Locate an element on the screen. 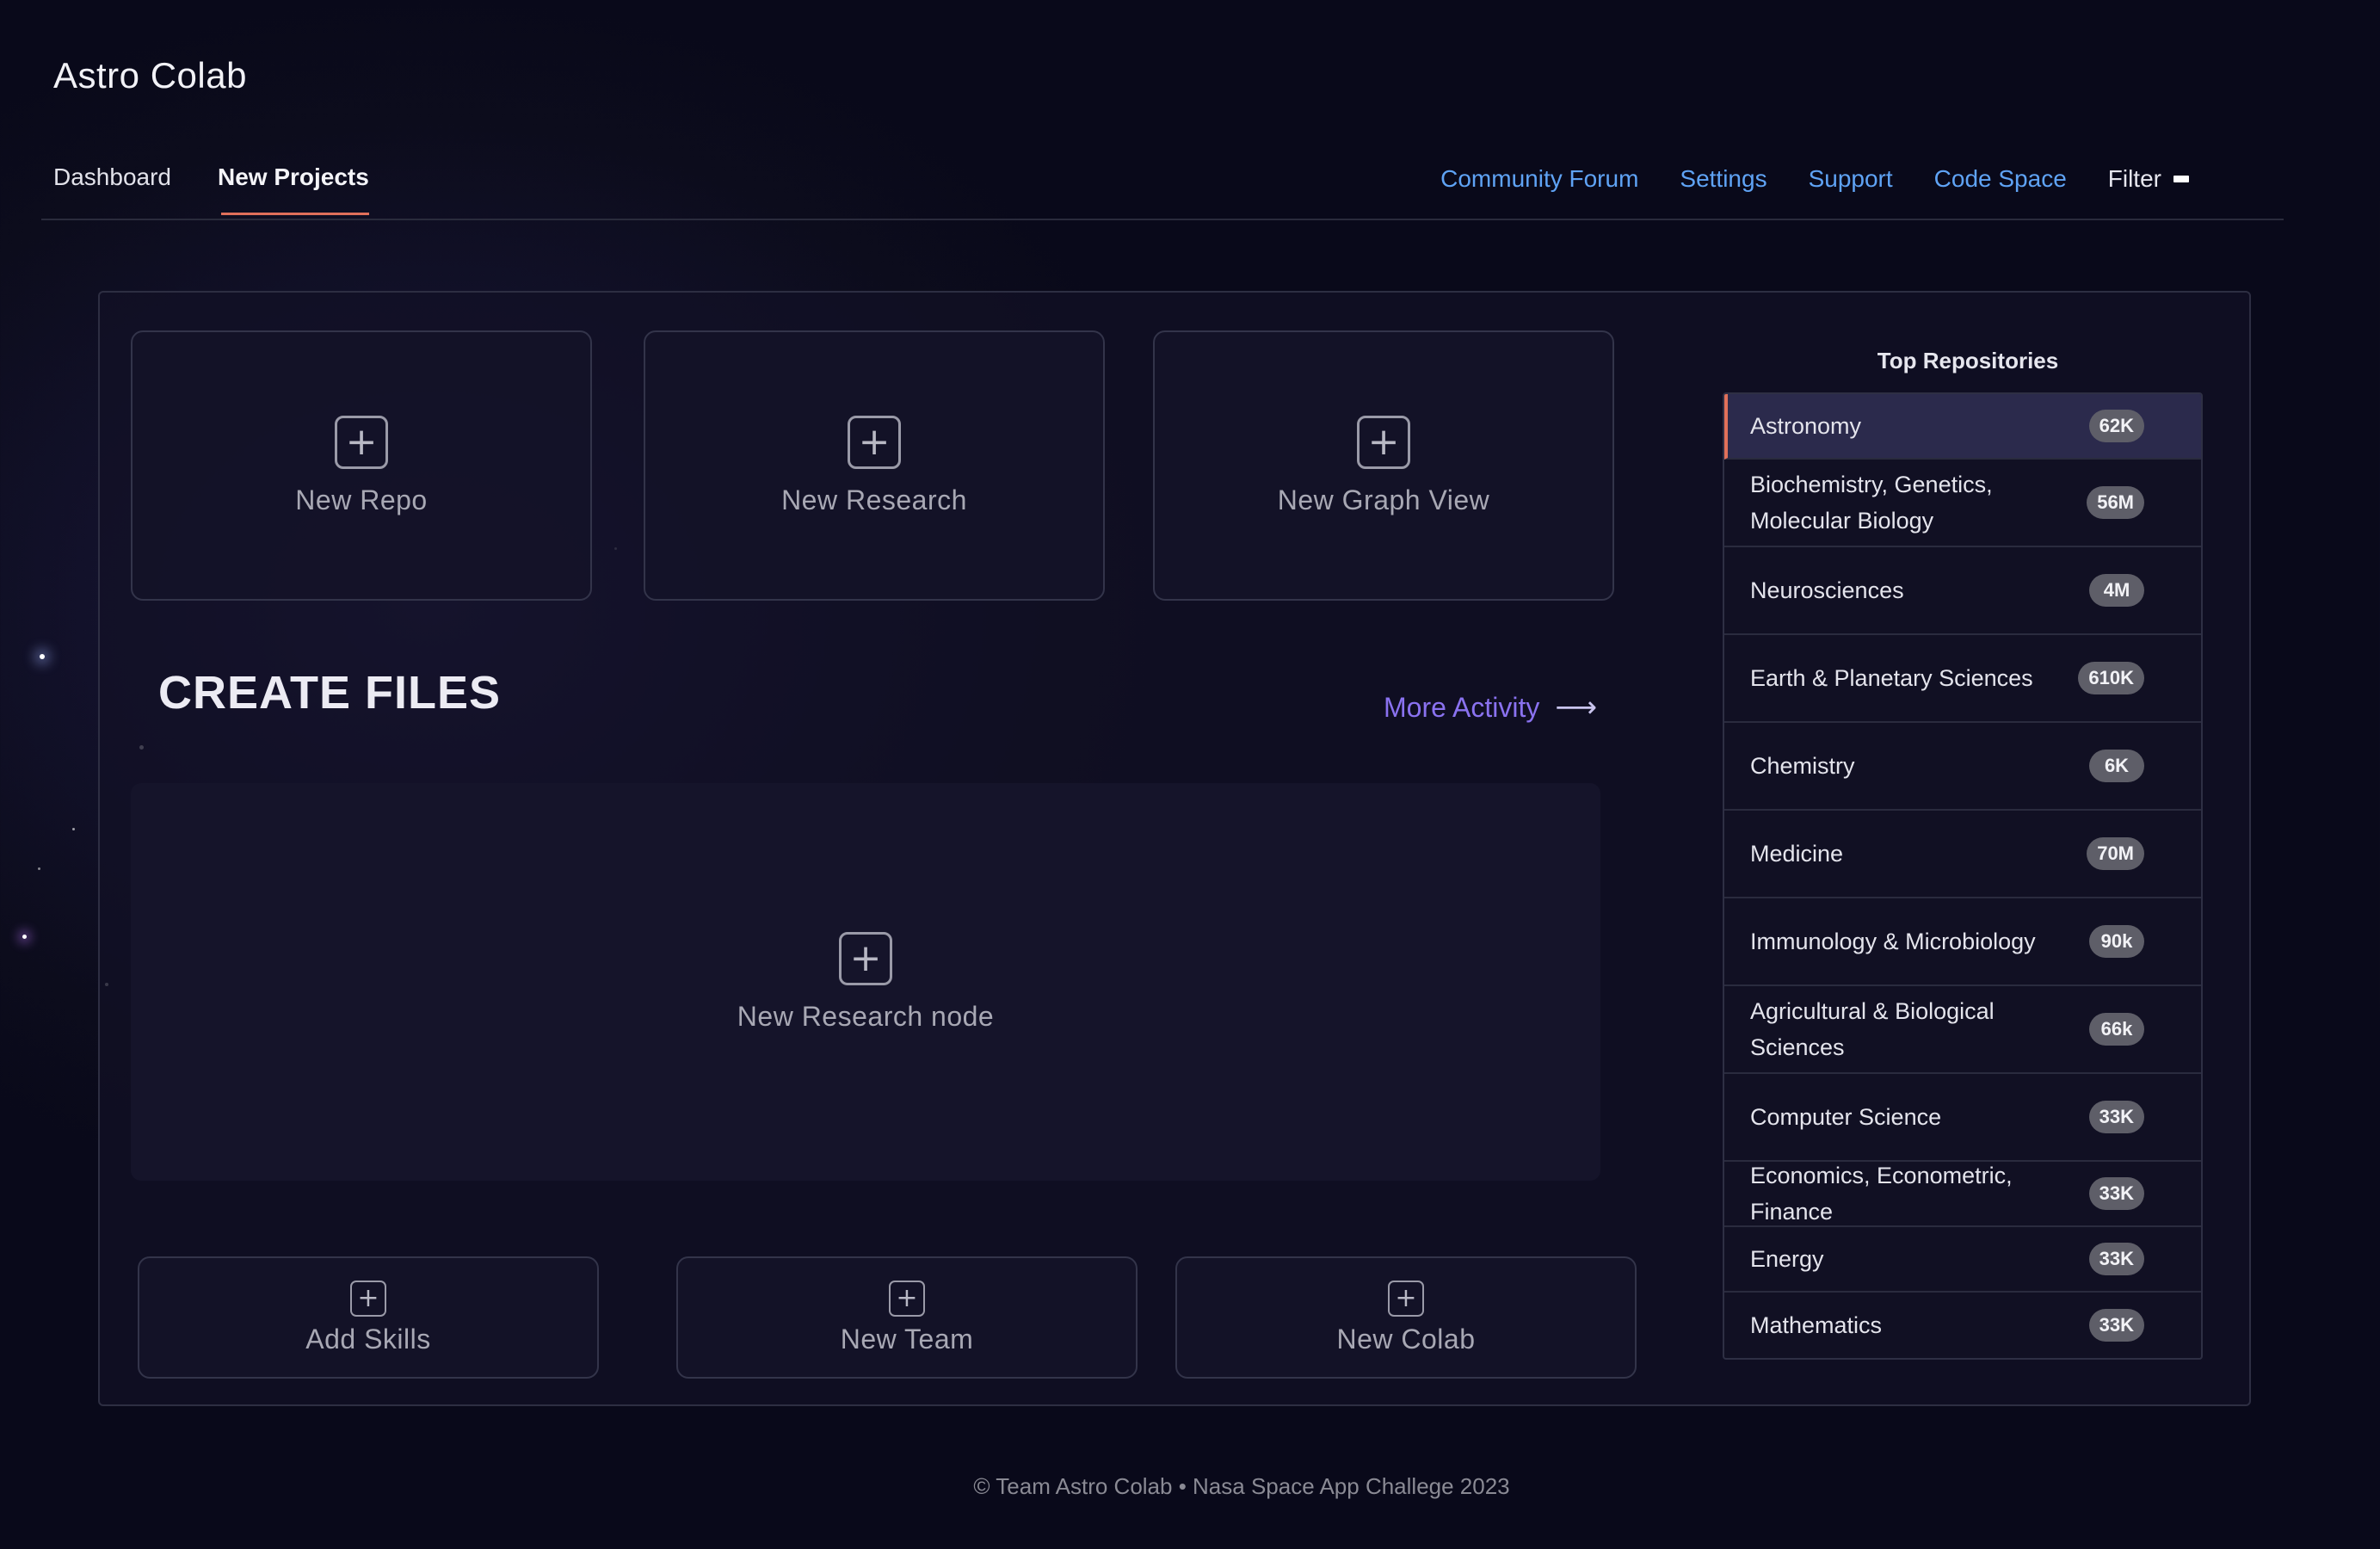 This screenshot has width=2380, height=1549. repo-item-immunology: Immunology & Microbiology 90k is located at coordinates (1963, 942).